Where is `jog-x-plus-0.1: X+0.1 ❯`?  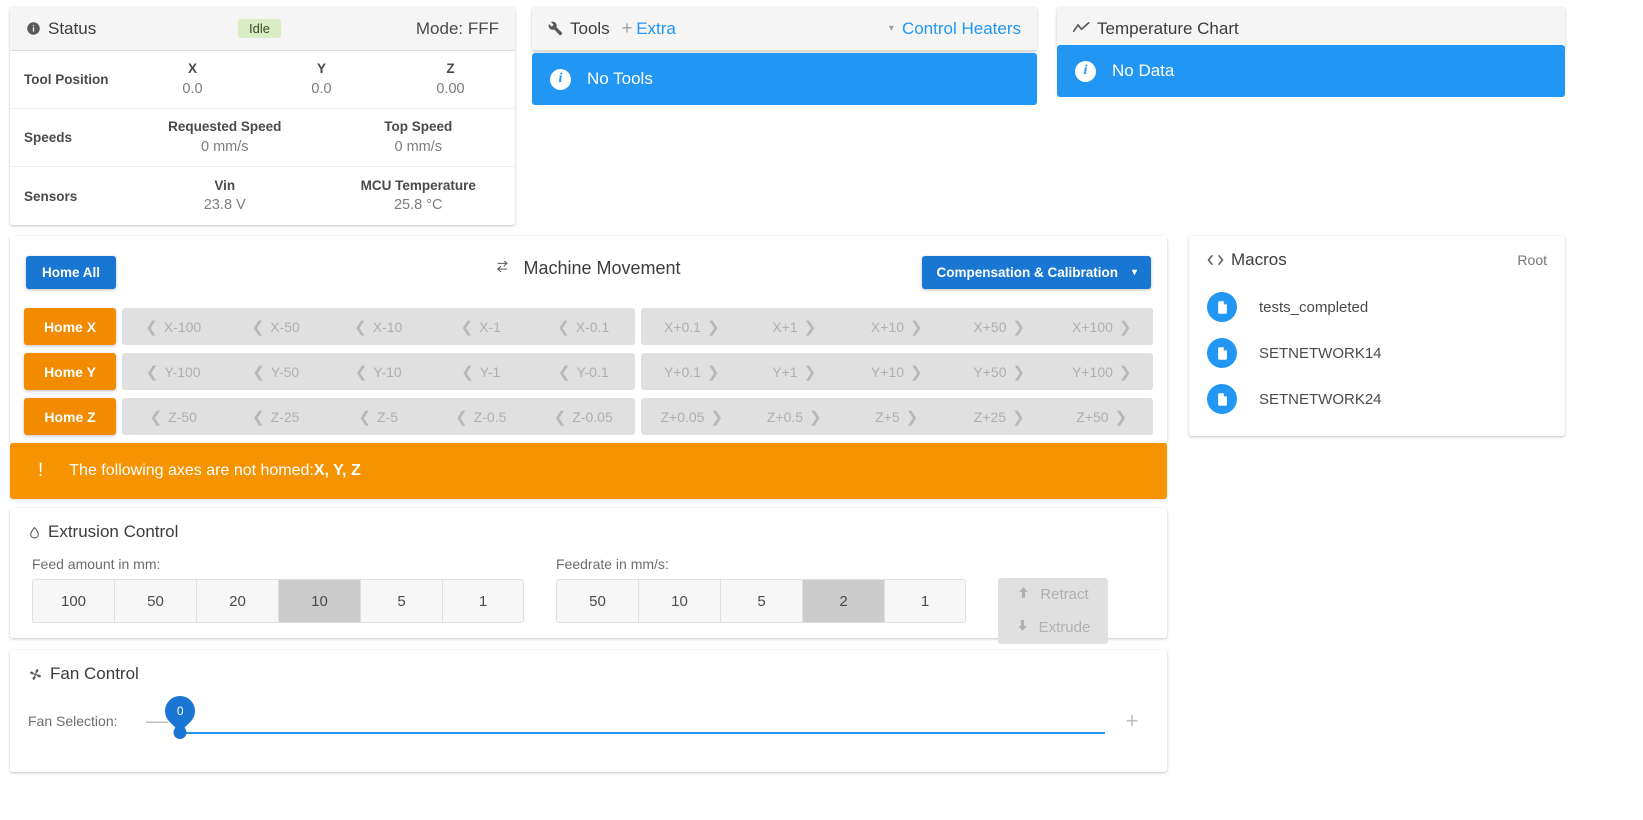
jog-x-plus-0.1: X+0.1 ❯ is located at coordinates (691, 326).